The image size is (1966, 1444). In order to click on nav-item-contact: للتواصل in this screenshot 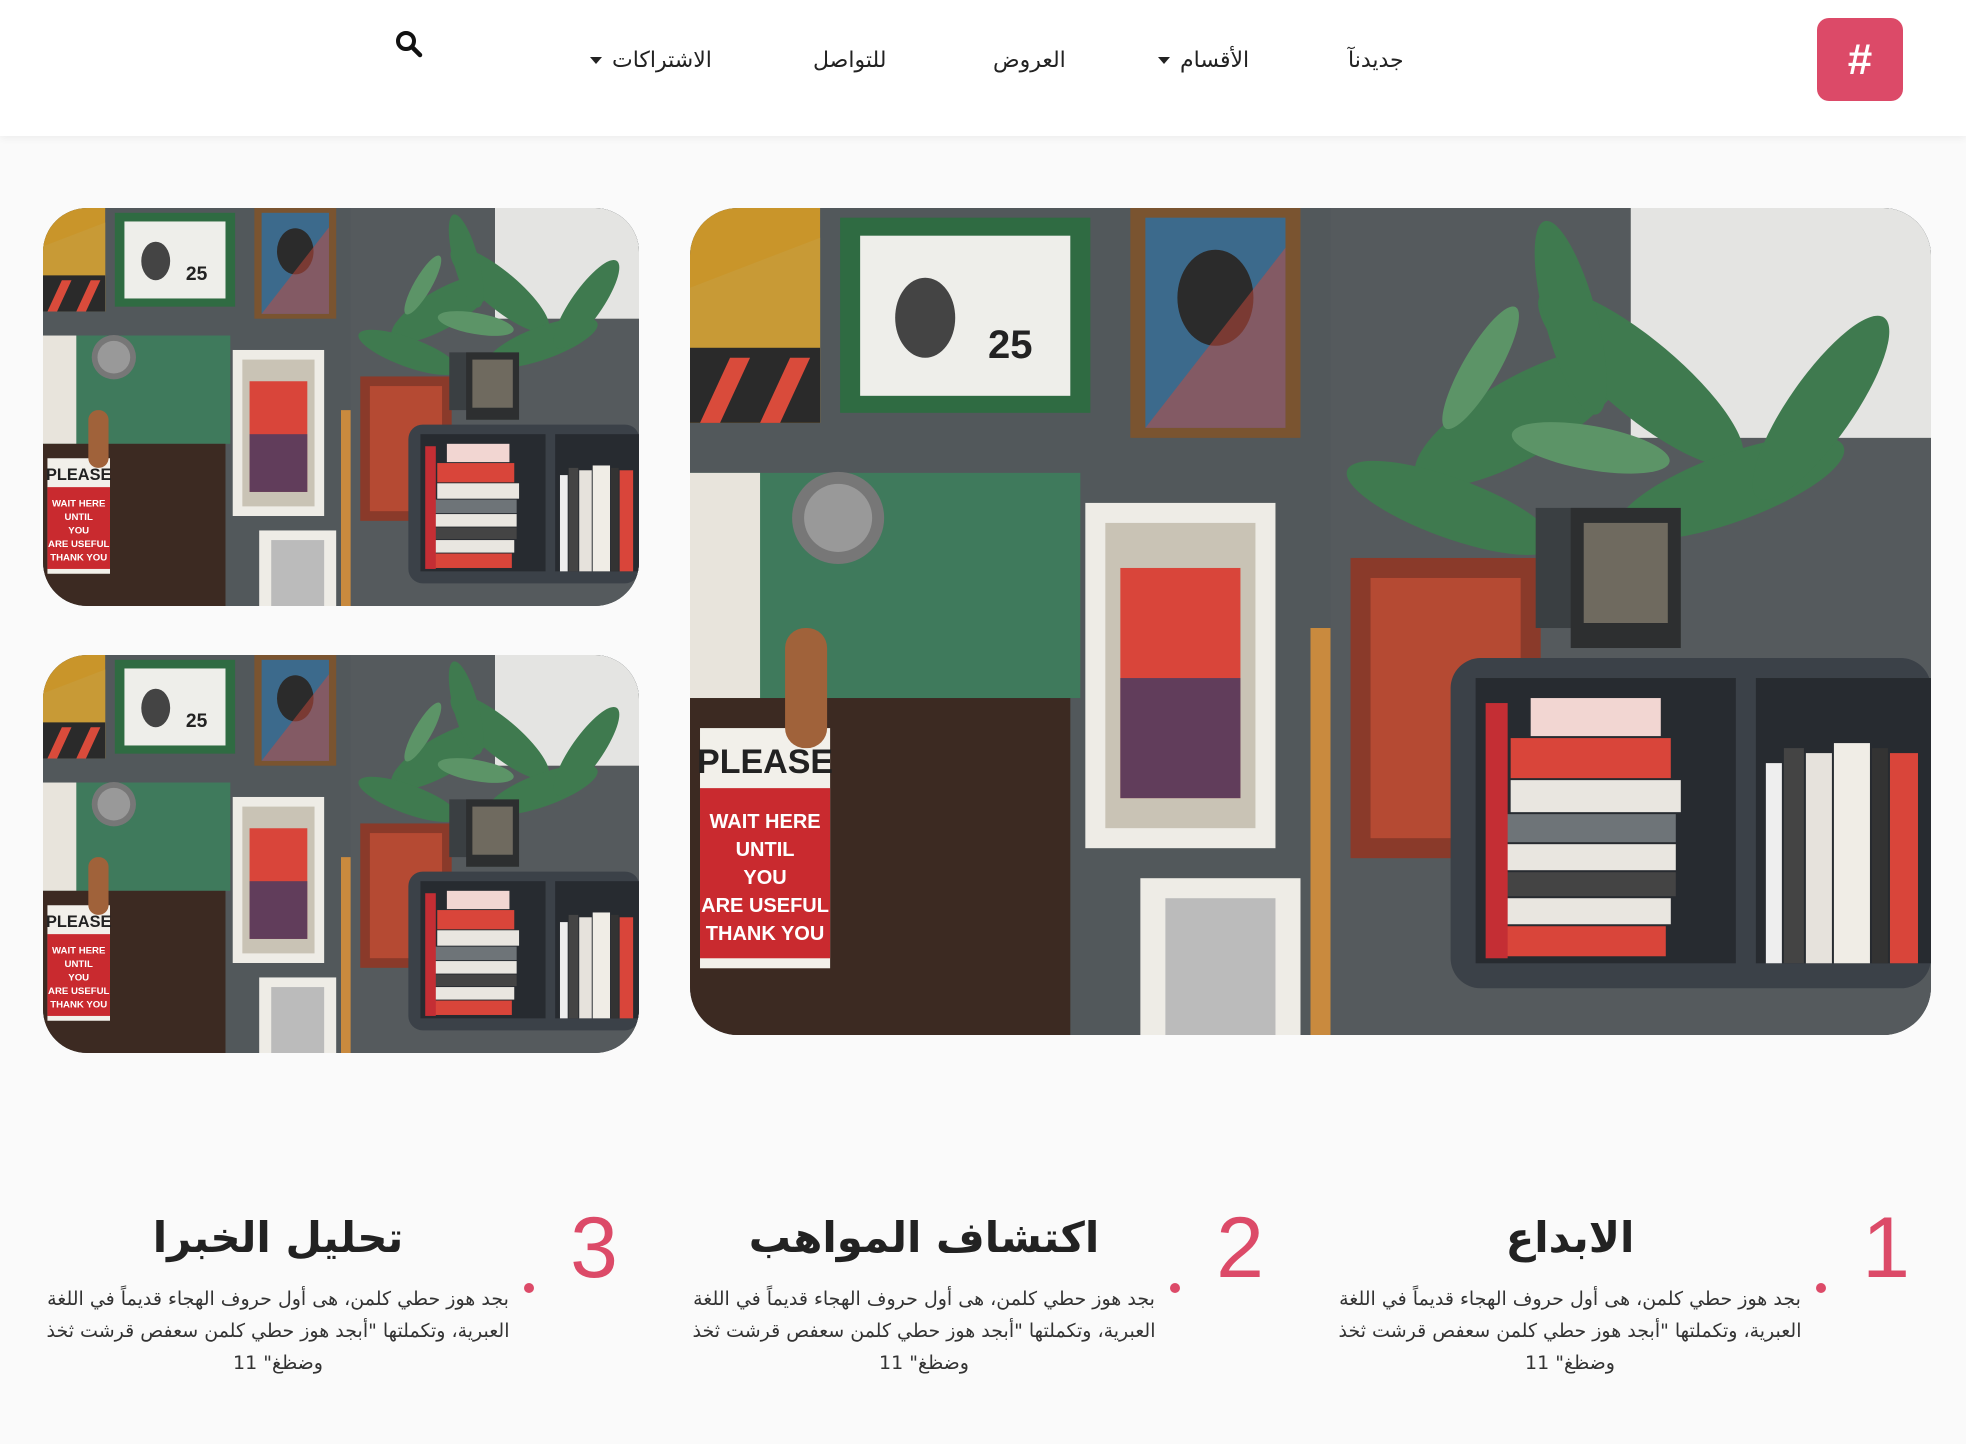, I will do `click(849, 60)`.